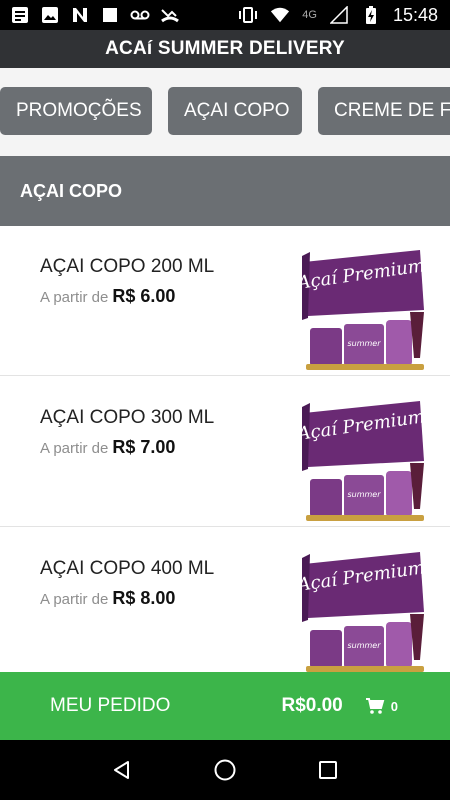  I want to click on product-price-row: A partir de R$ 7.00, so click(107, 447).